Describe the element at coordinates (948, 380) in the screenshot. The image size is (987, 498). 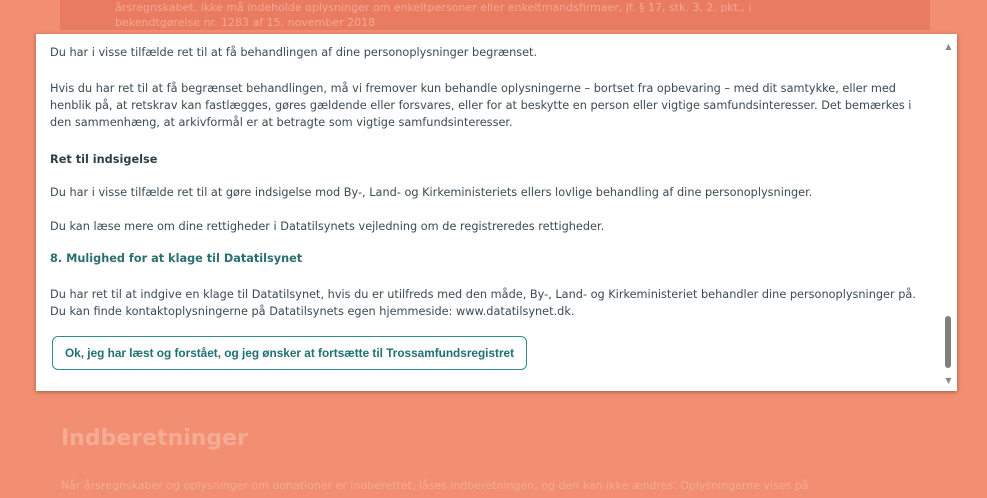
I see `arrow-down-icon: ▼` at that location.